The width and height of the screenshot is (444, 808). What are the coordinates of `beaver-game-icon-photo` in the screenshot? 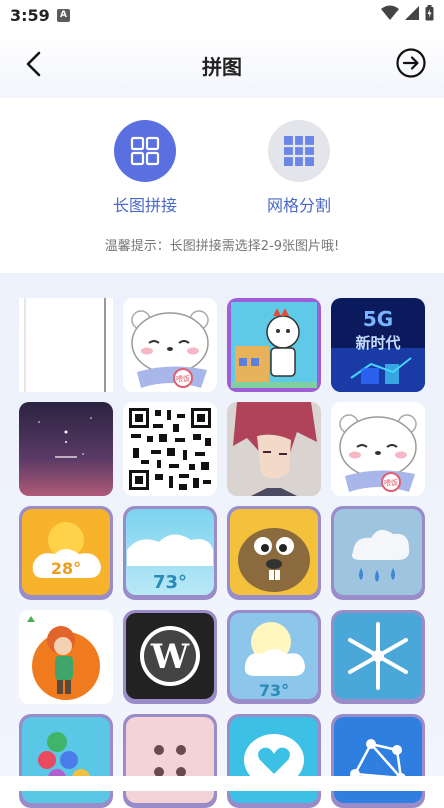 It's located at (274, 553).